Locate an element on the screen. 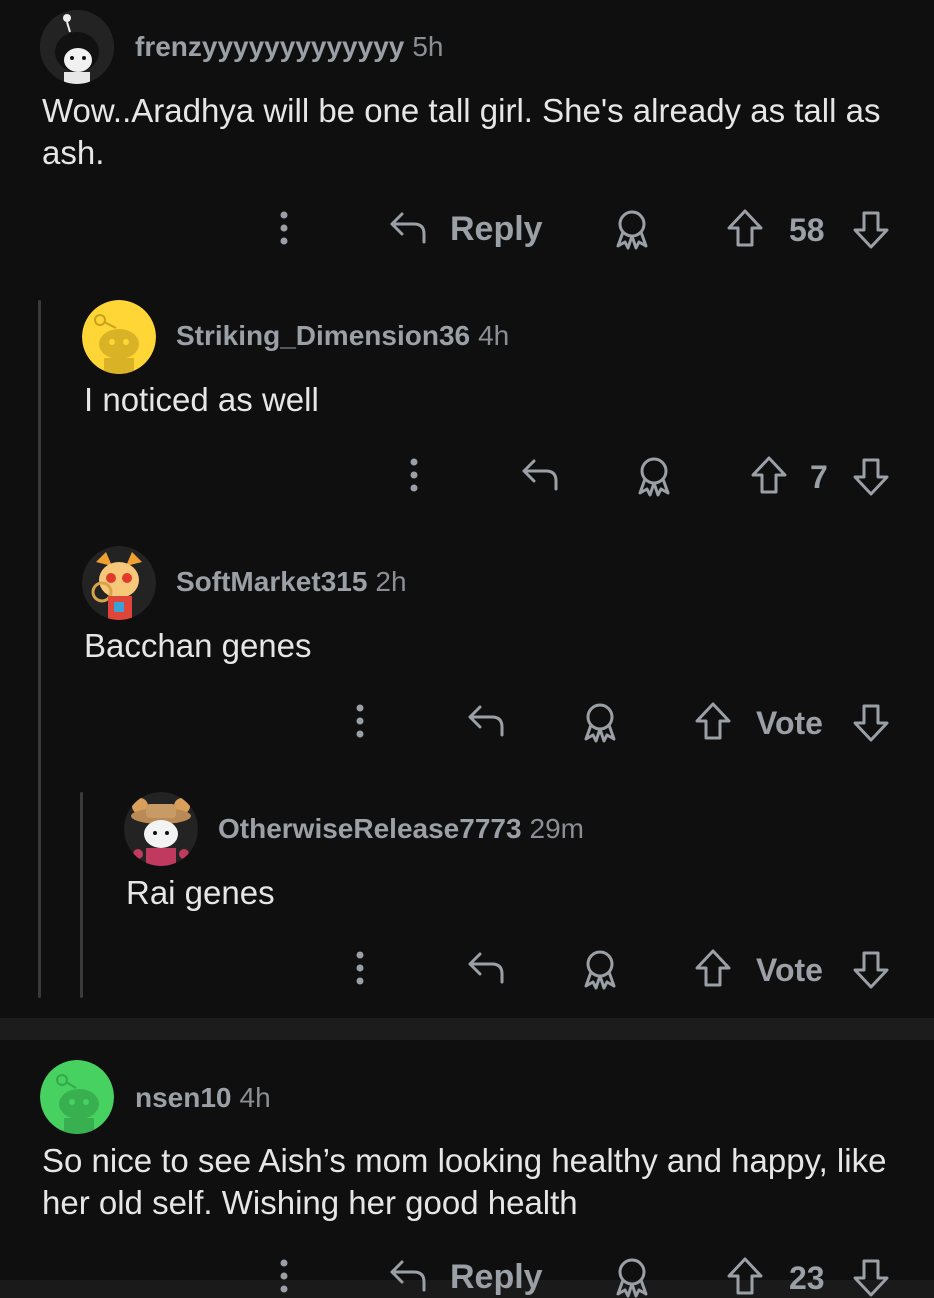  comment-body: Bacchan genes is located at coordinates (198, 645).